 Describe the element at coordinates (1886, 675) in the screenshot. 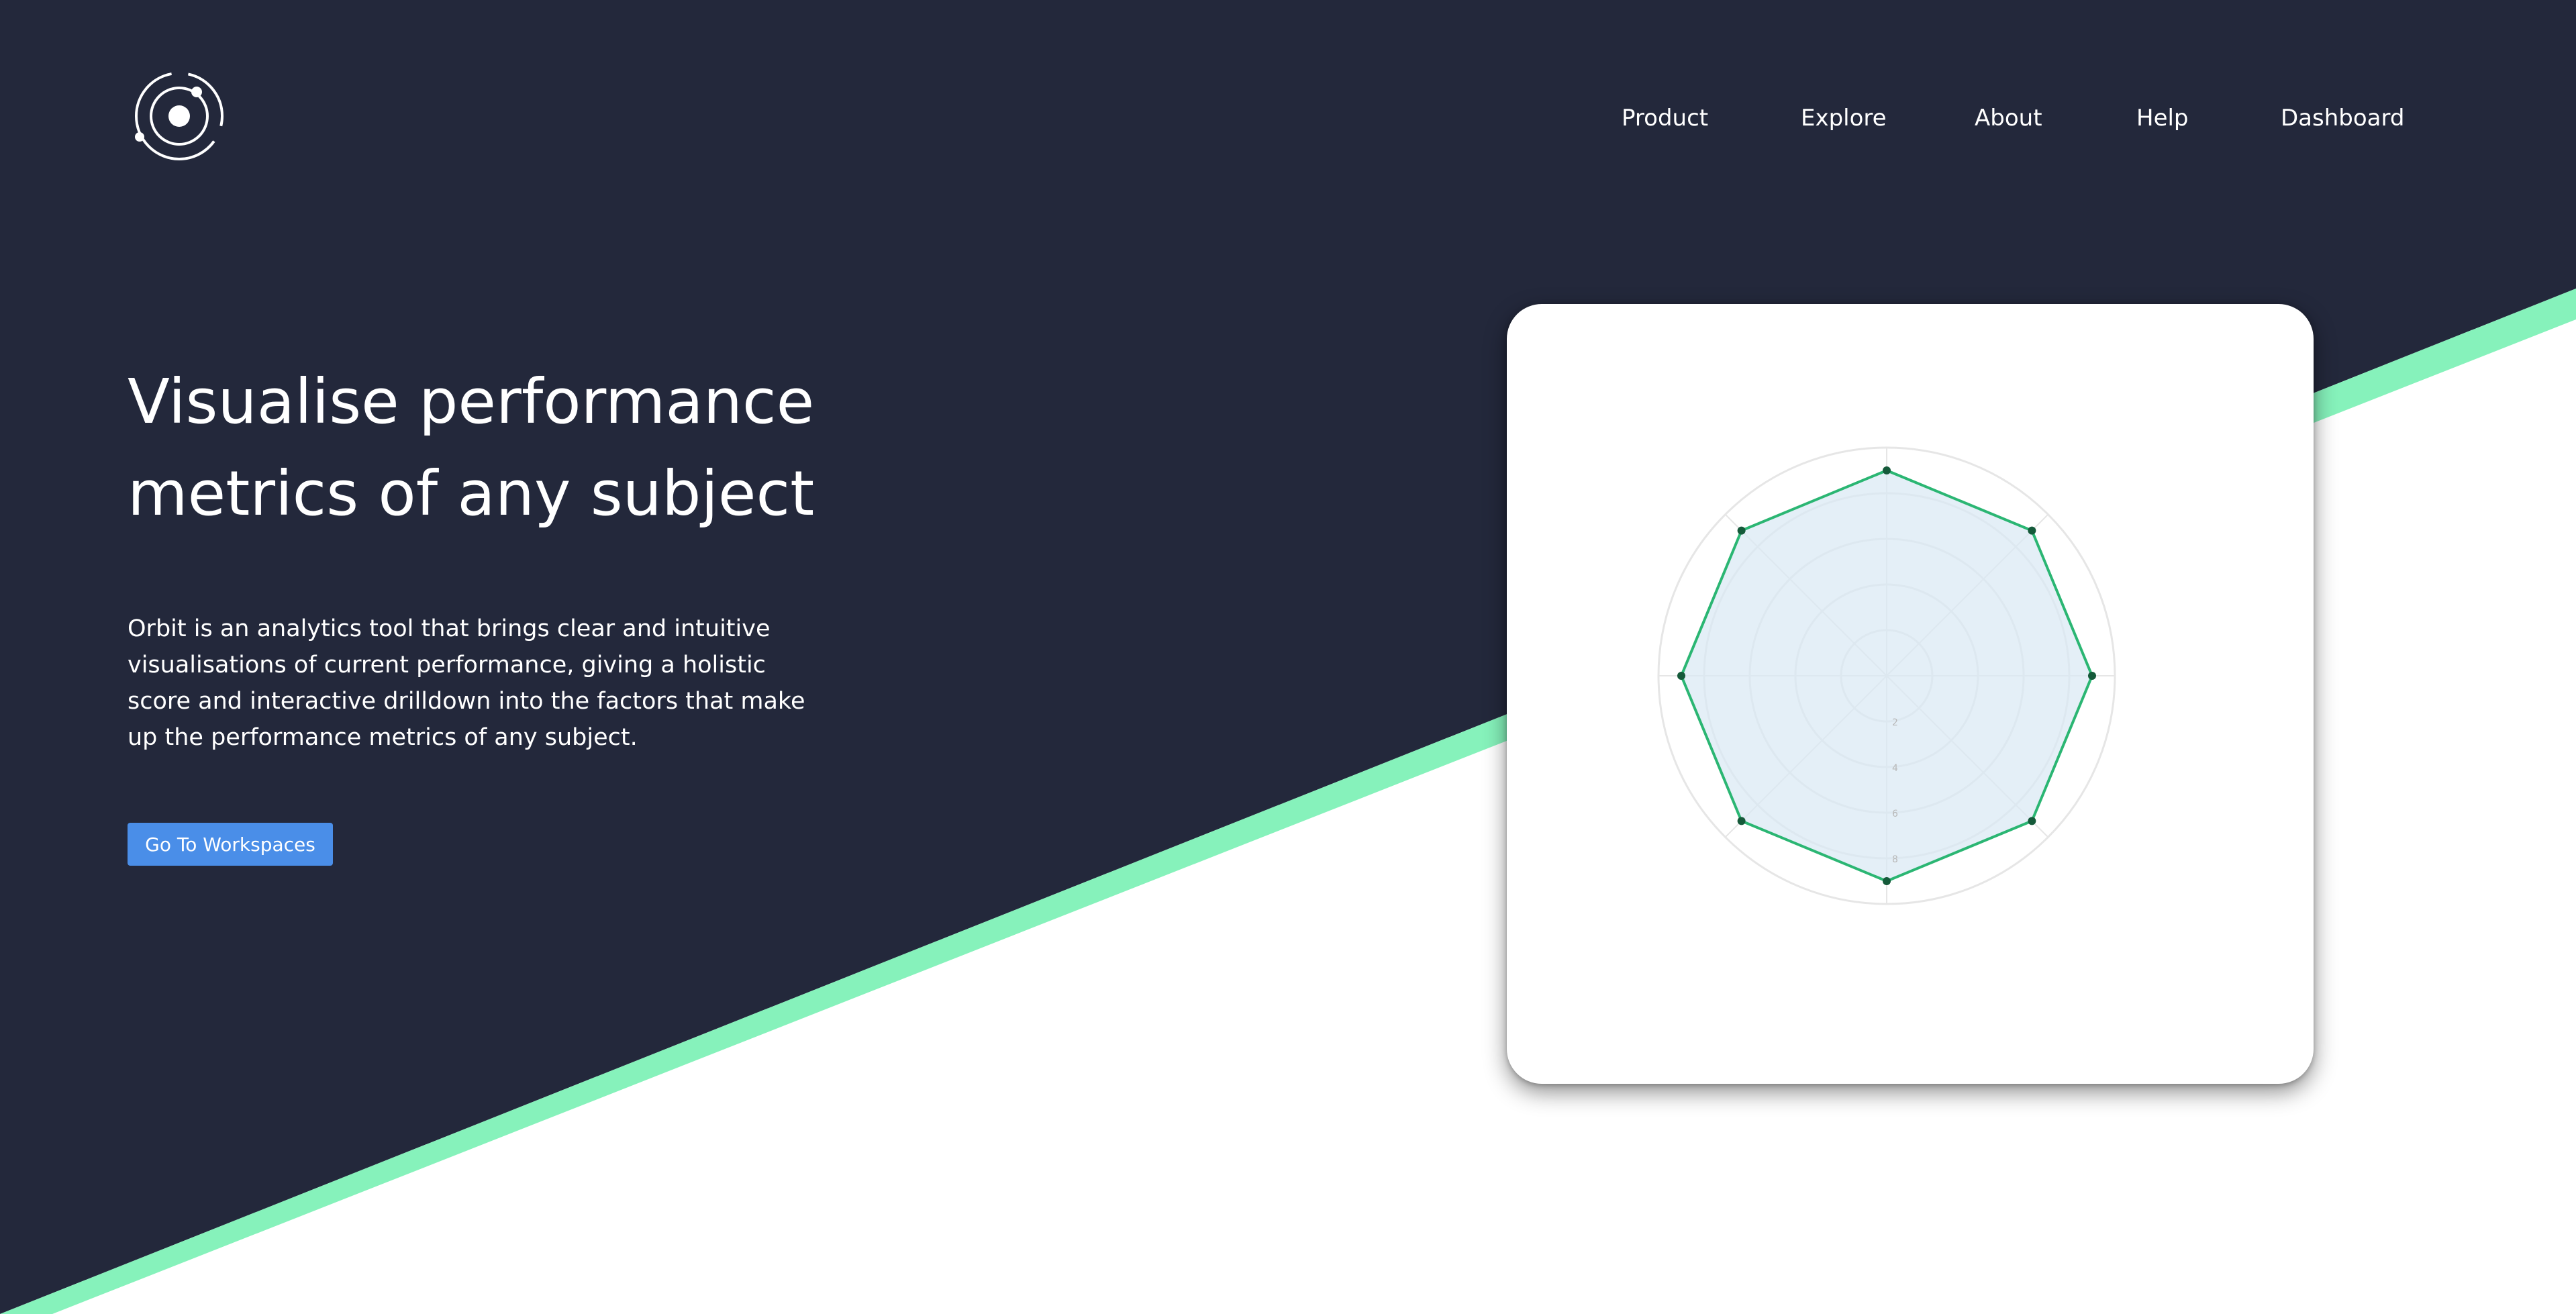

I see `radar-chart: 2 4 6 8` at that location.